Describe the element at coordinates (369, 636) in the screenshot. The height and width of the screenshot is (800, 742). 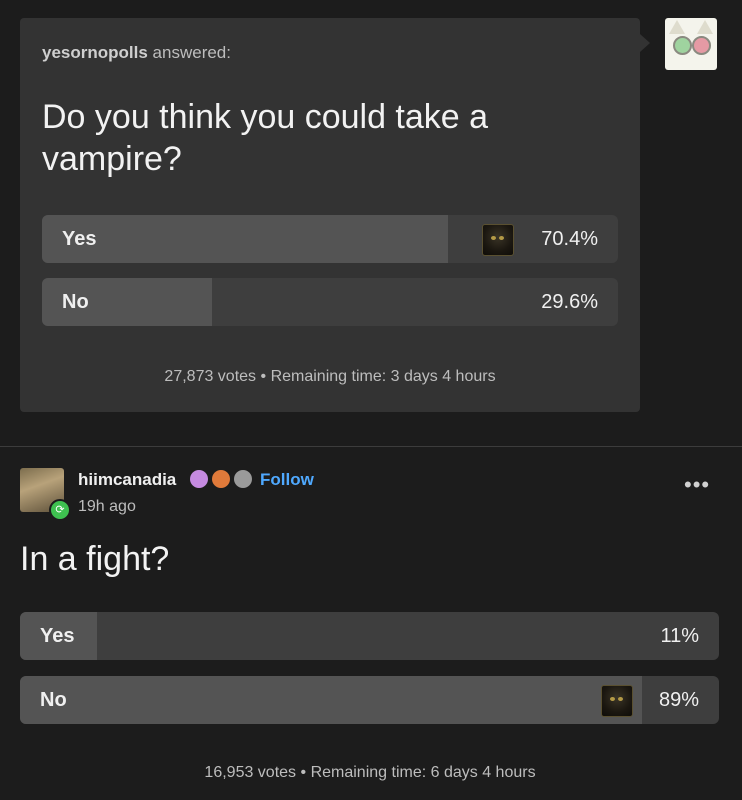
I see `poll-option-yes: Yes 11%` at that location.